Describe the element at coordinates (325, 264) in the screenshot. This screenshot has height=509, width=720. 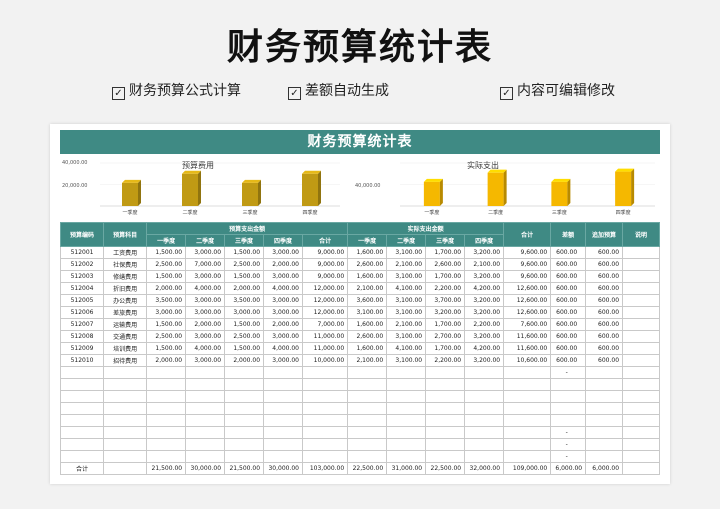
I see `table-cell: 9,000.00` at that location.